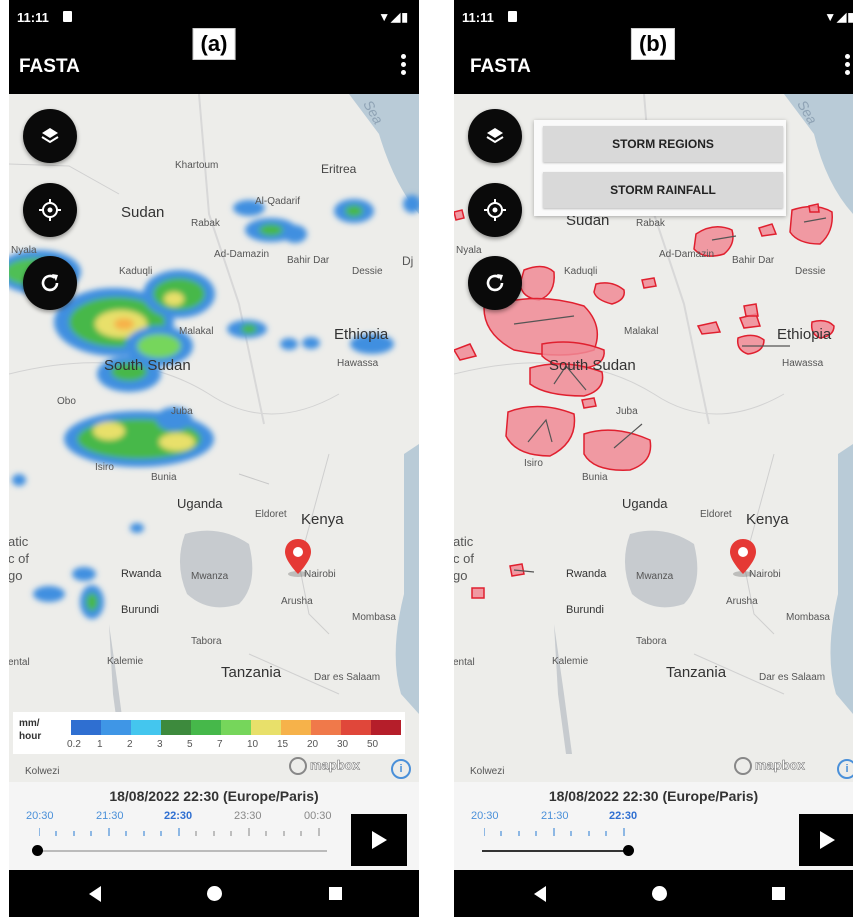  What do you see at coordinates (663, 144) in the screenshot?
I see `storm-regions-button: STORM REGIONS` at bounding box center [663, 144].